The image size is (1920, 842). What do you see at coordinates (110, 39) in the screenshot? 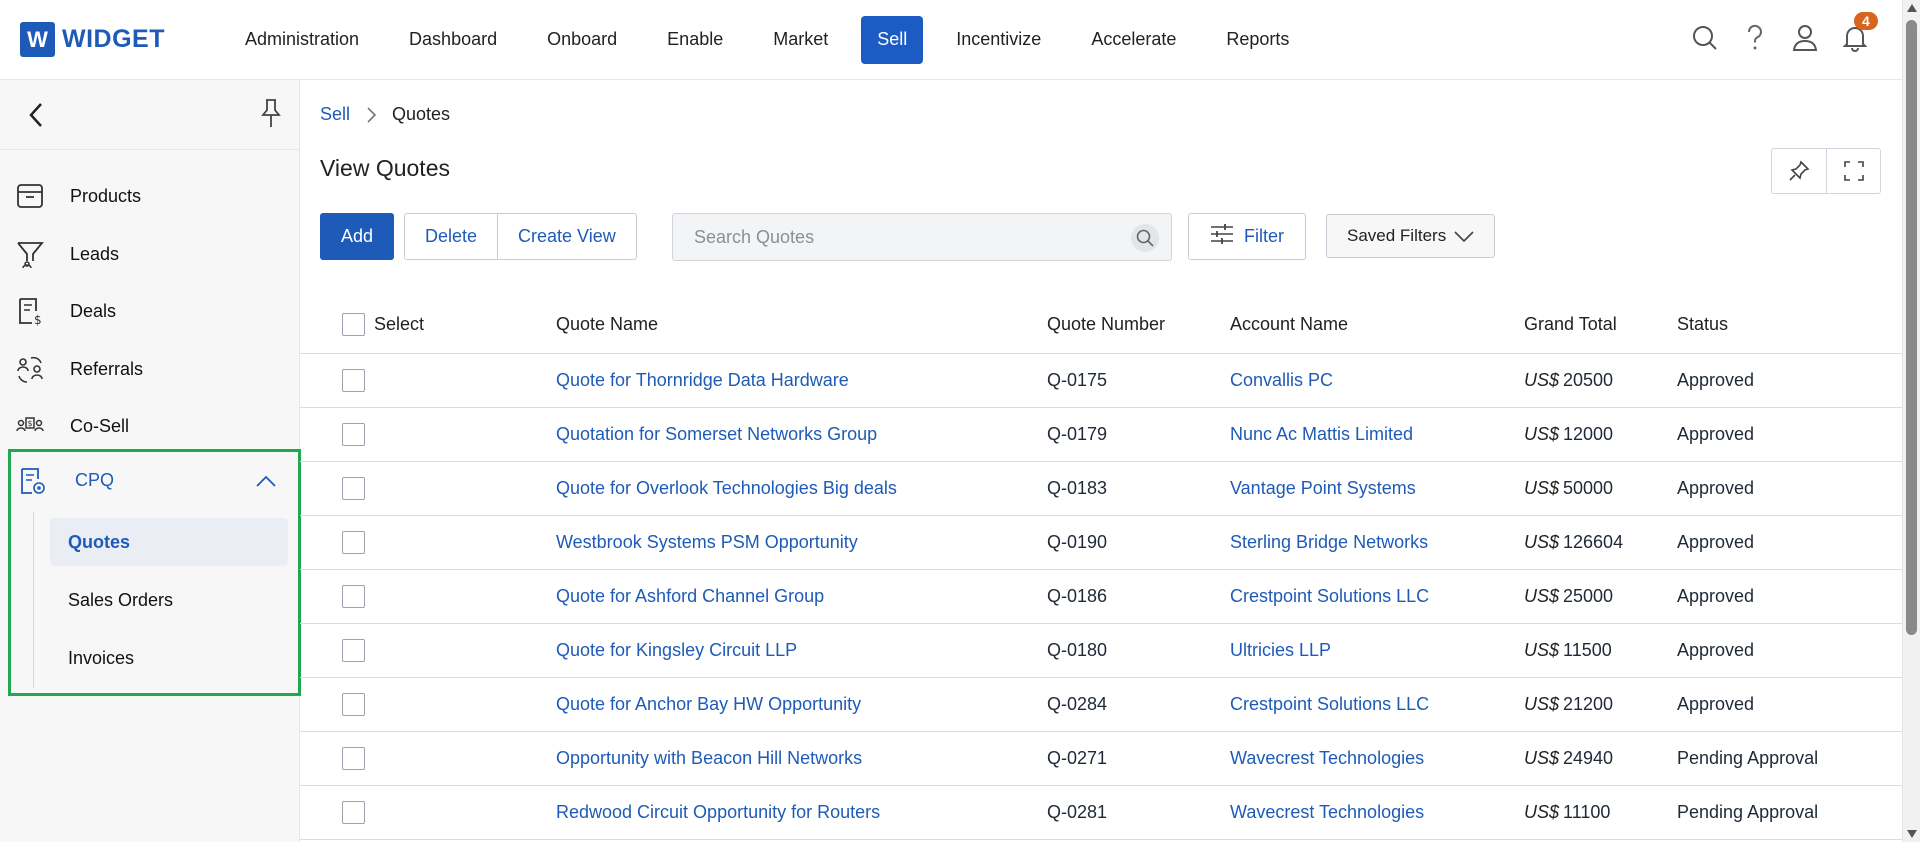
I see `logo: W WIDGET` at bounding box center [110, 39].